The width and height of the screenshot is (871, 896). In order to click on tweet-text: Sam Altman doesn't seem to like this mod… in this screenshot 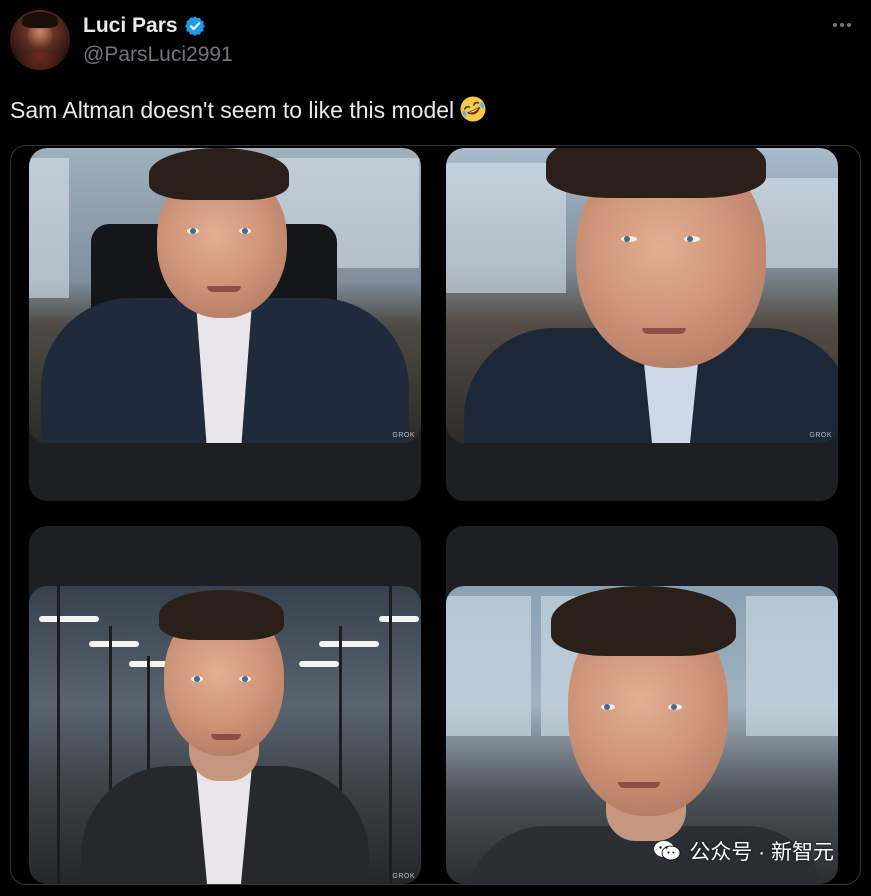, I will do `click(249, 109)`.